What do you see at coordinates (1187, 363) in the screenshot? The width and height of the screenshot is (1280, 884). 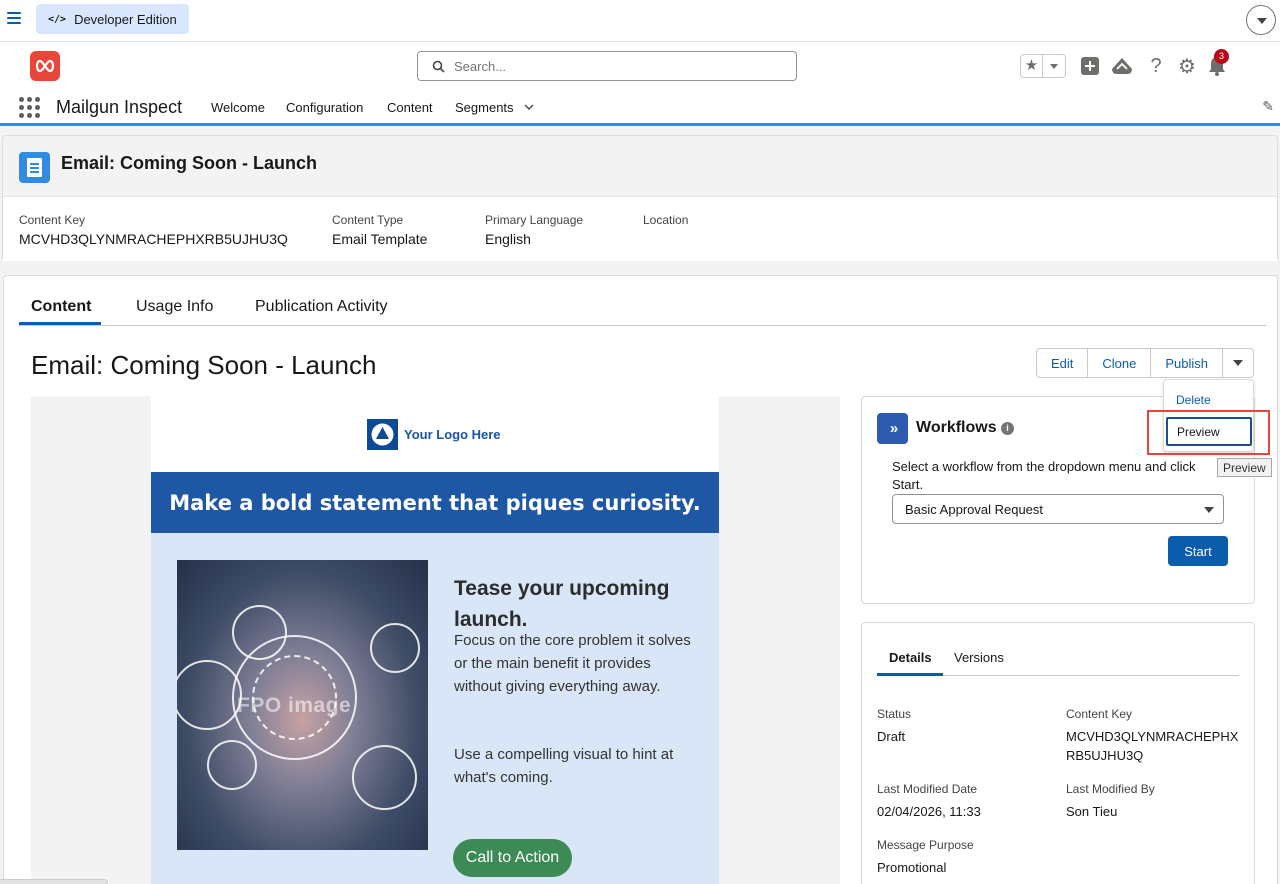 I see `publish-button: Publish` at bounding box center [1187, 363].